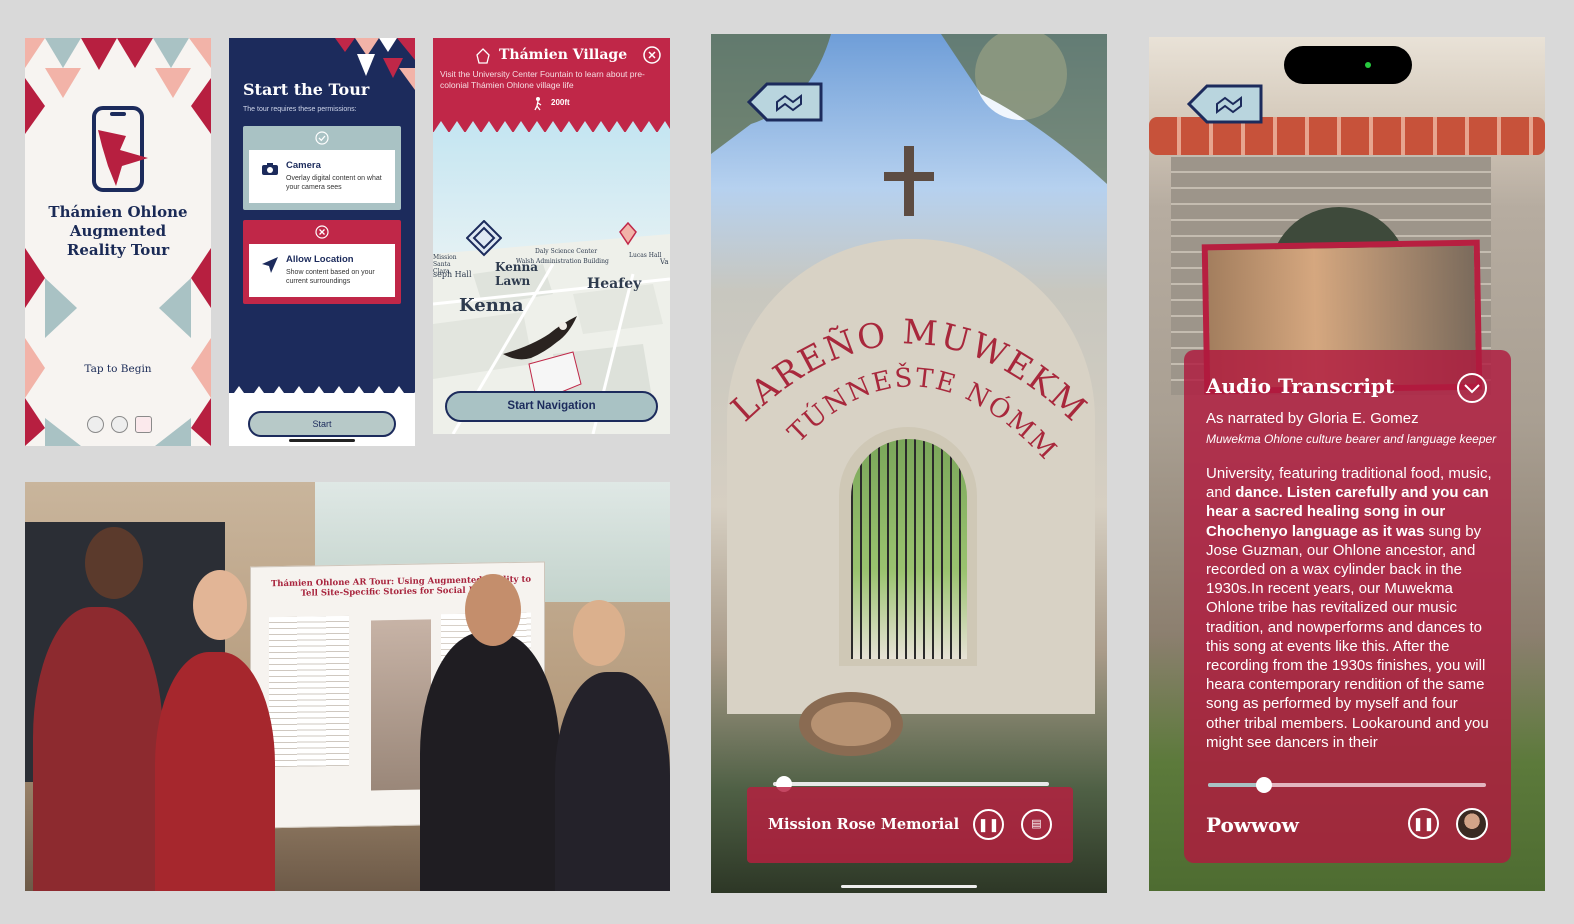 The width and height of the screenshot is (1574, 924). Describe the element at coordinates (599, 633) in the screenshot. I see `person-4-head` at that location.